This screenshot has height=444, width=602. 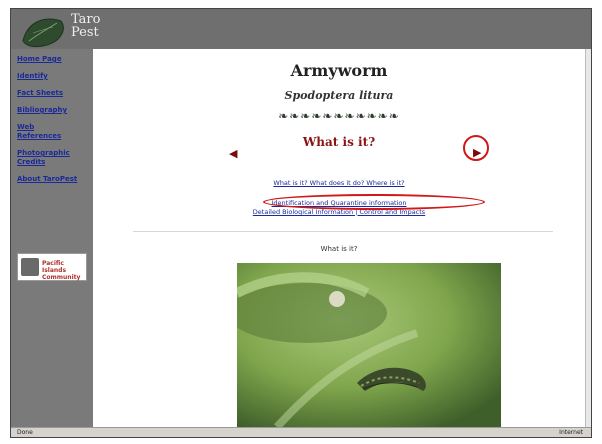 I want to click on divider-line, so click(x=343, y=231).